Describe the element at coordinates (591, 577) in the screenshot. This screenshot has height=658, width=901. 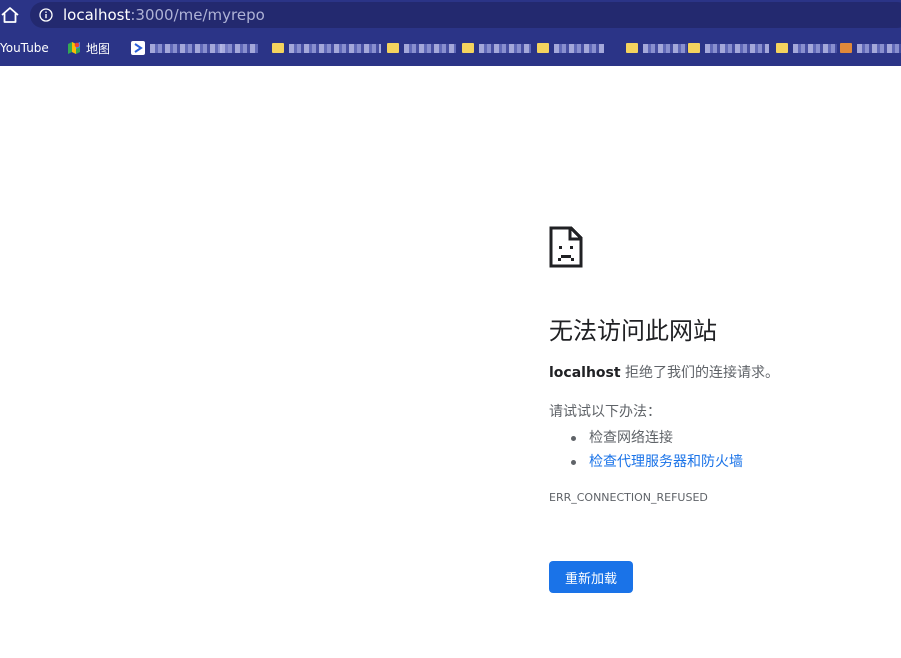
I see `reload-button: 重新加载` at that location.